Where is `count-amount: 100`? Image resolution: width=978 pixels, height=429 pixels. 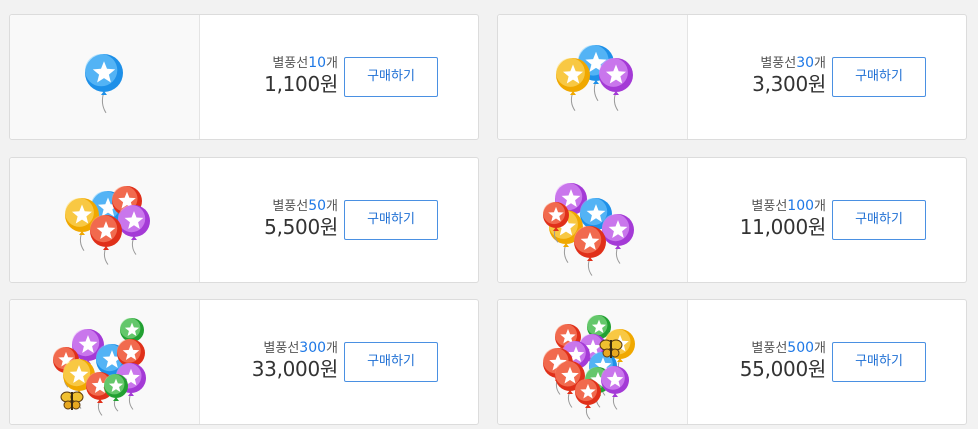 count-amount: 100 is located at coordinates (801, 206).